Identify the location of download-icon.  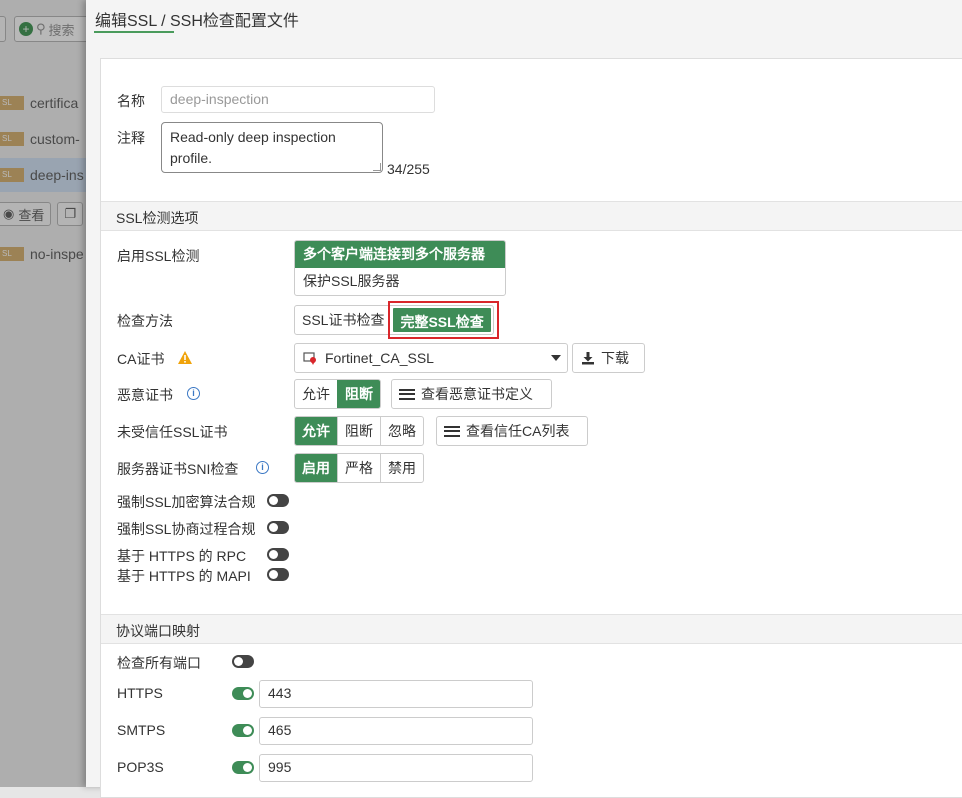
(588, 358).